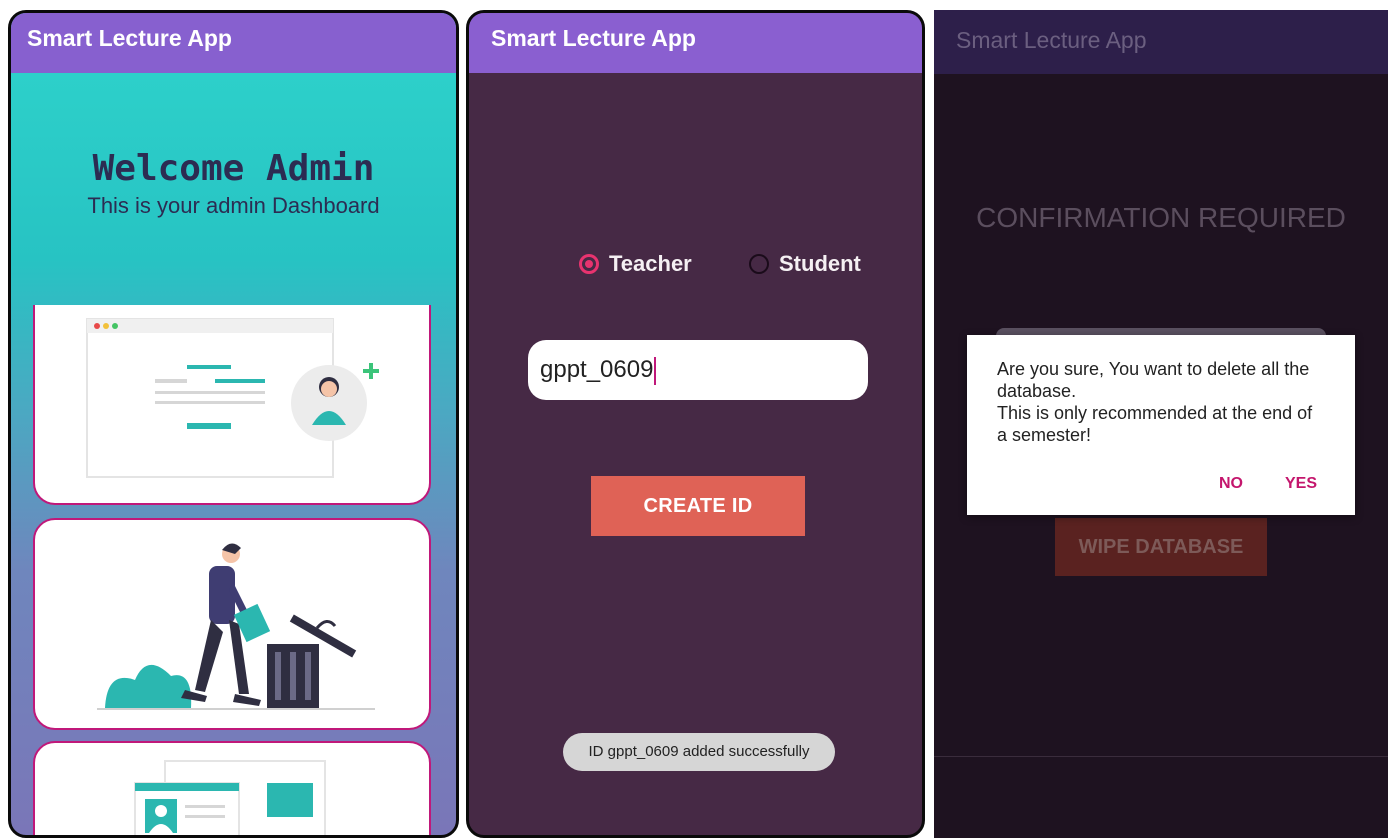 Image resolution: width=1394 pixels, height=840 pixels. What do you see at coordinates (650, 263) in the screenshot?
I see `teacher-radio-label: Teacher` at bounding box center [650, 263].